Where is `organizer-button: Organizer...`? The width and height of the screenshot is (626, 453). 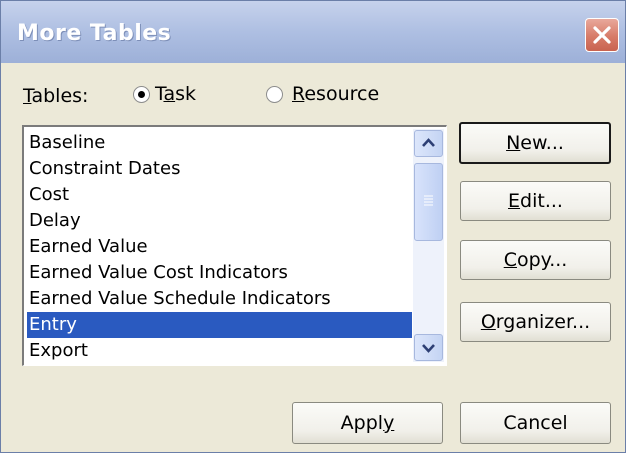 organizer-button: Organizer... is located at coordinates (535, 322).